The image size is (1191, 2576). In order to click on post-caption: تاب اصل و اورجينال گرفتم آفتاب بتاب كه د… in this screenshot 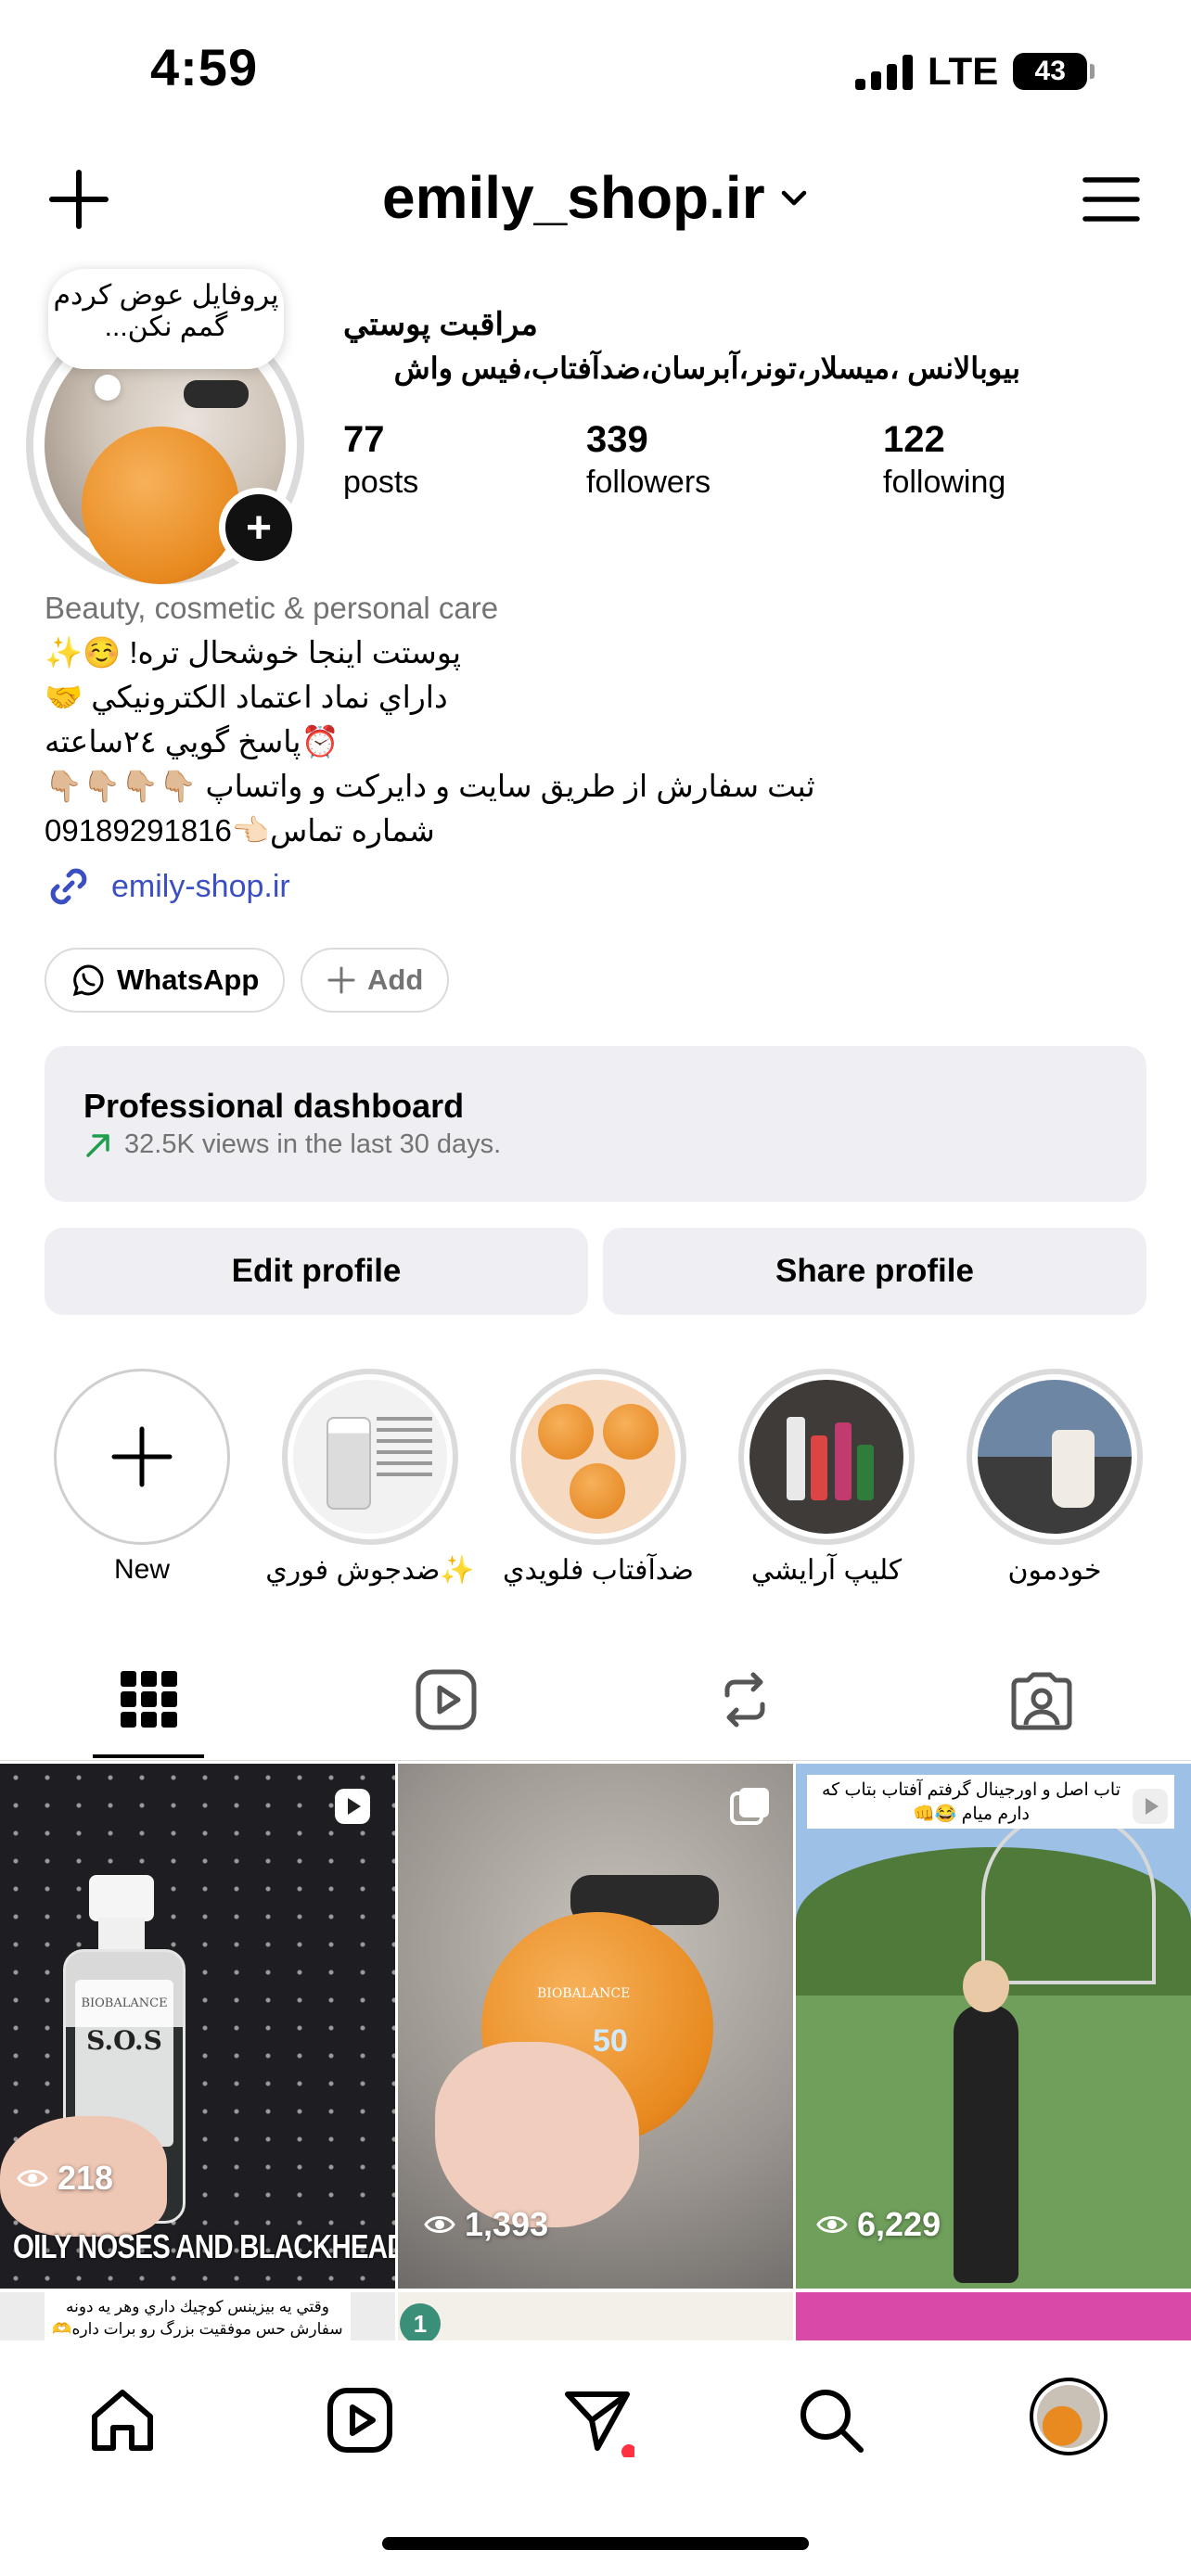, I will do `click(990, 1802)`.